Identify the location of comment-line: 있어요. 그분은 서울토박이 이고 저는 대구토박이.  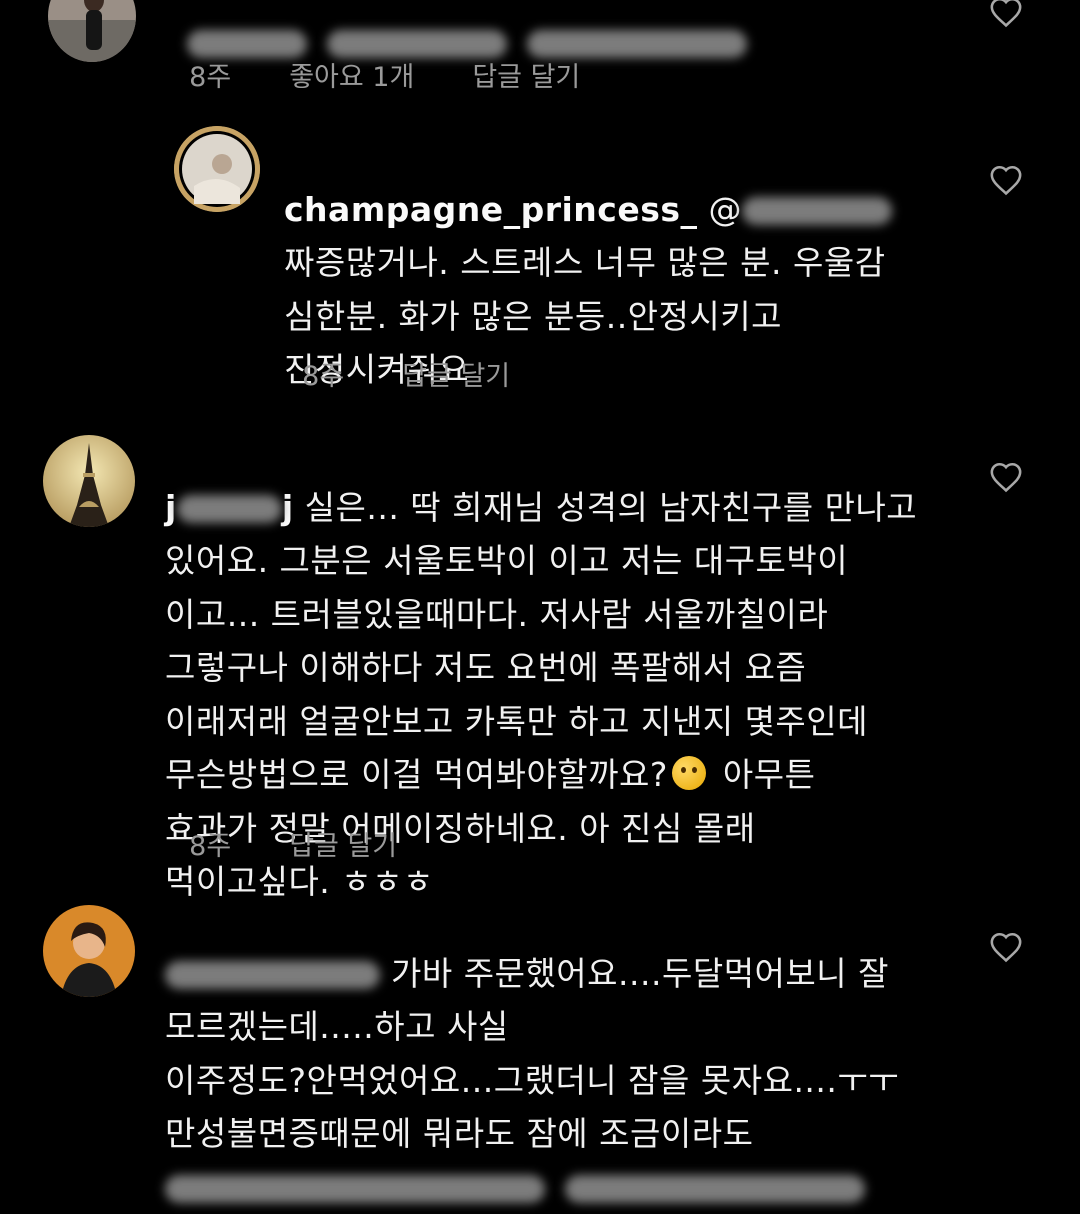
(507, 560).